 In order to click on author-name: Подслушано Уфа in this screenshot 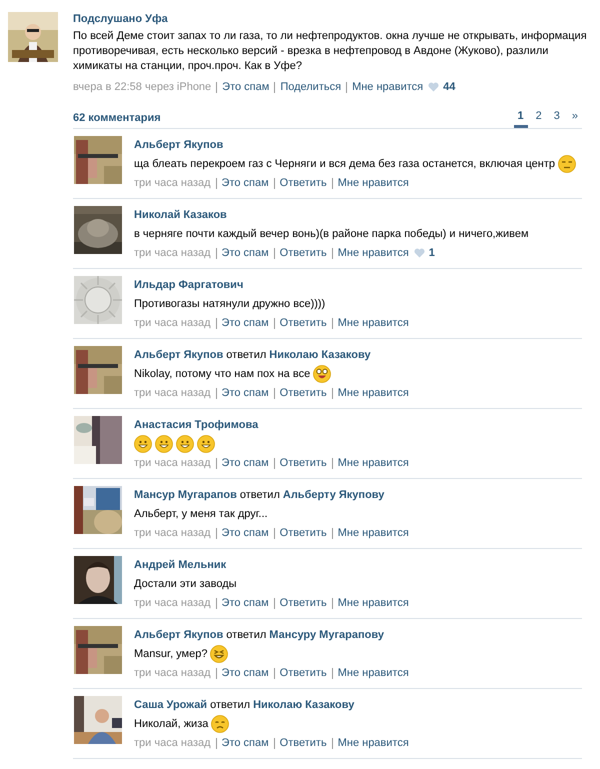, I will do `click(332, 19)`.